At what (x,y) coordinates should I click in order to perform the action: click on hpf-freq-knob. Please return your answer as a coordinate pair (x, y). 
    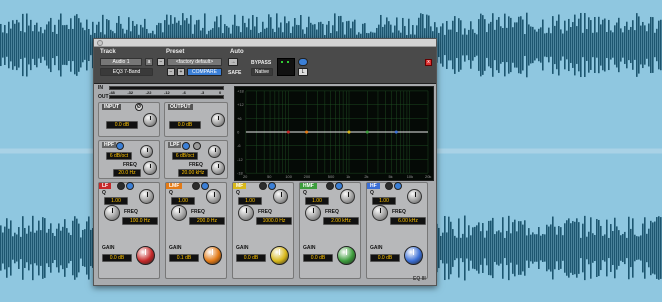
    Looking at the image, I should click on (150, 168).